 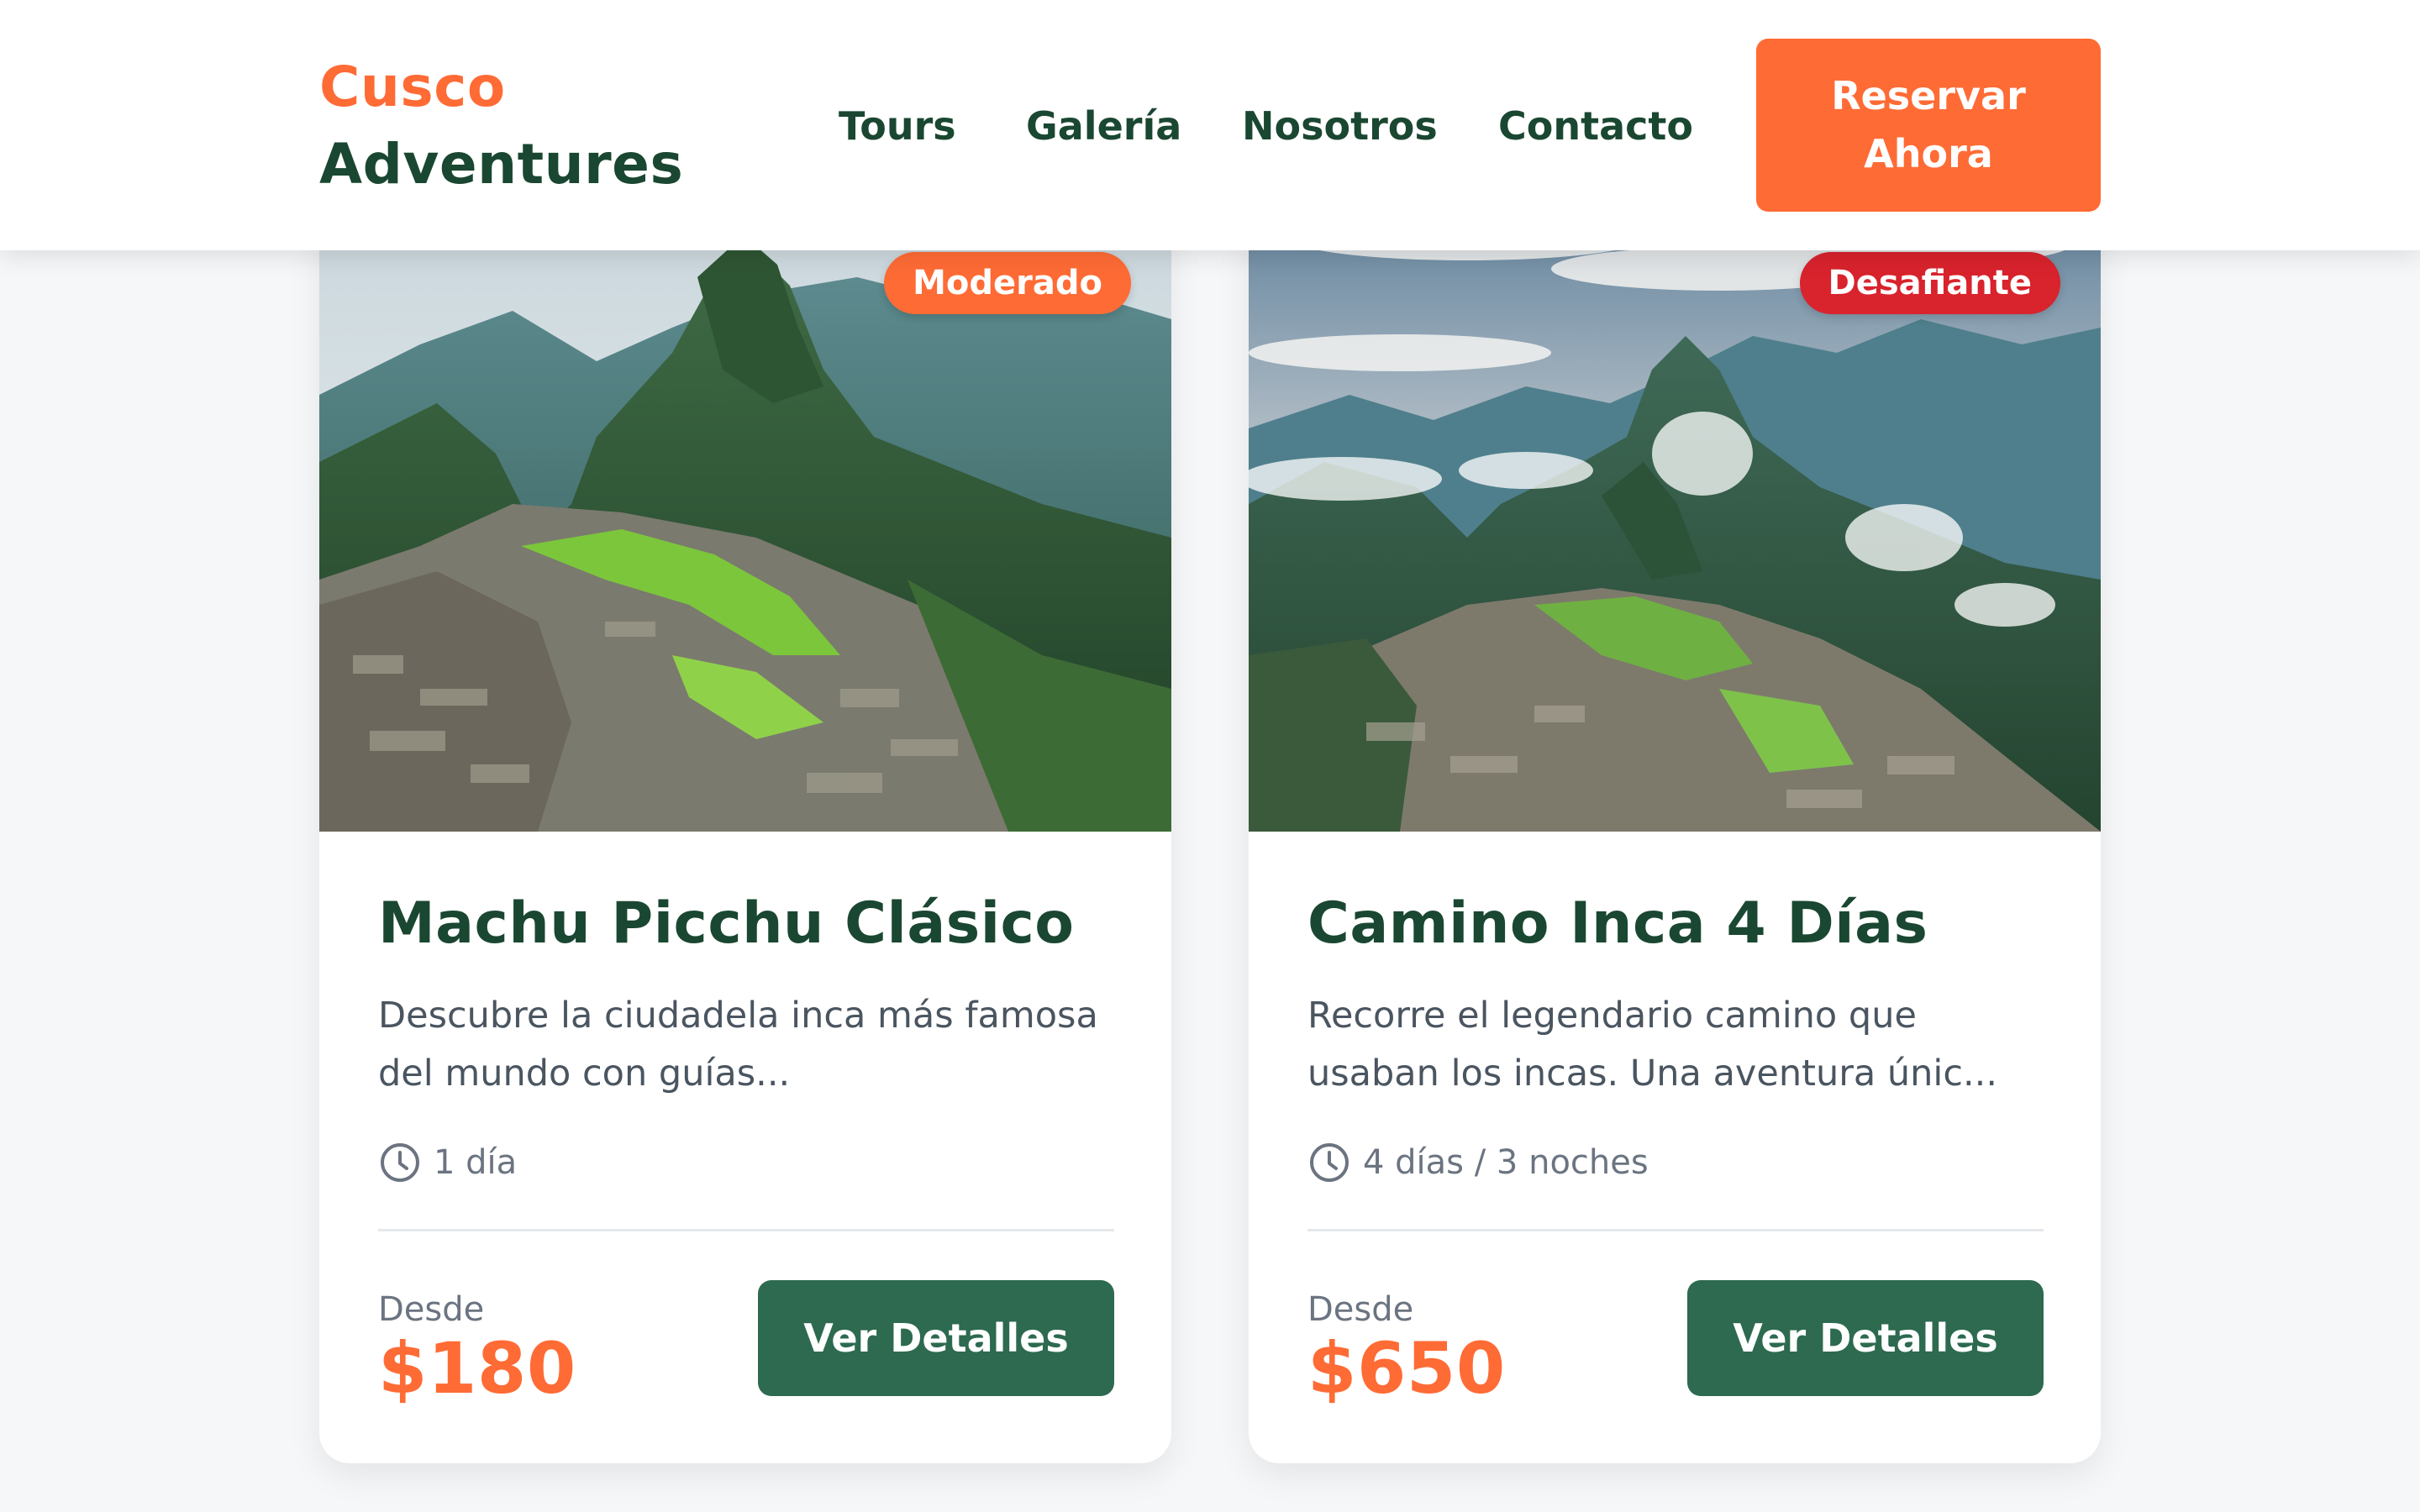 What do you see at coordinates (1104, 126) in the screenshot?
I see `nav-link-galeria: Galería` at bounding box center [1104, 126].